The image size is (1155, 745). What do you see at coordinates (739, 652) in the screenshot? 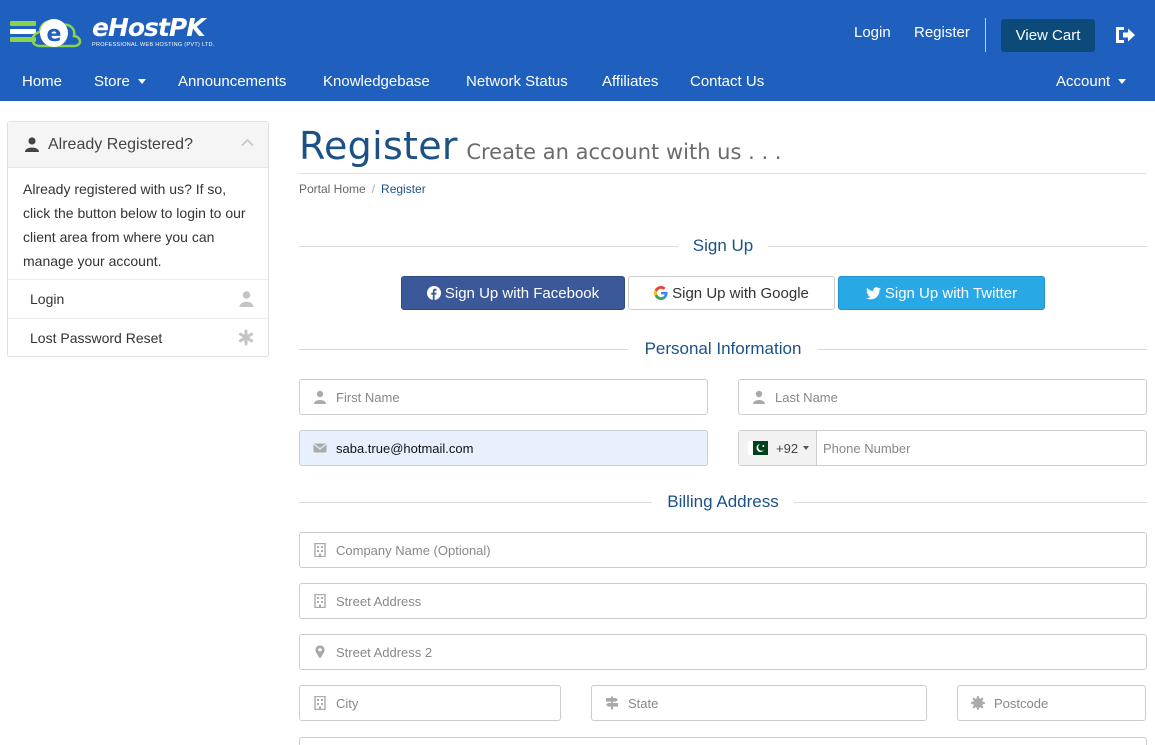
I see `street-address-2-input` at bounding box center [739, 652].